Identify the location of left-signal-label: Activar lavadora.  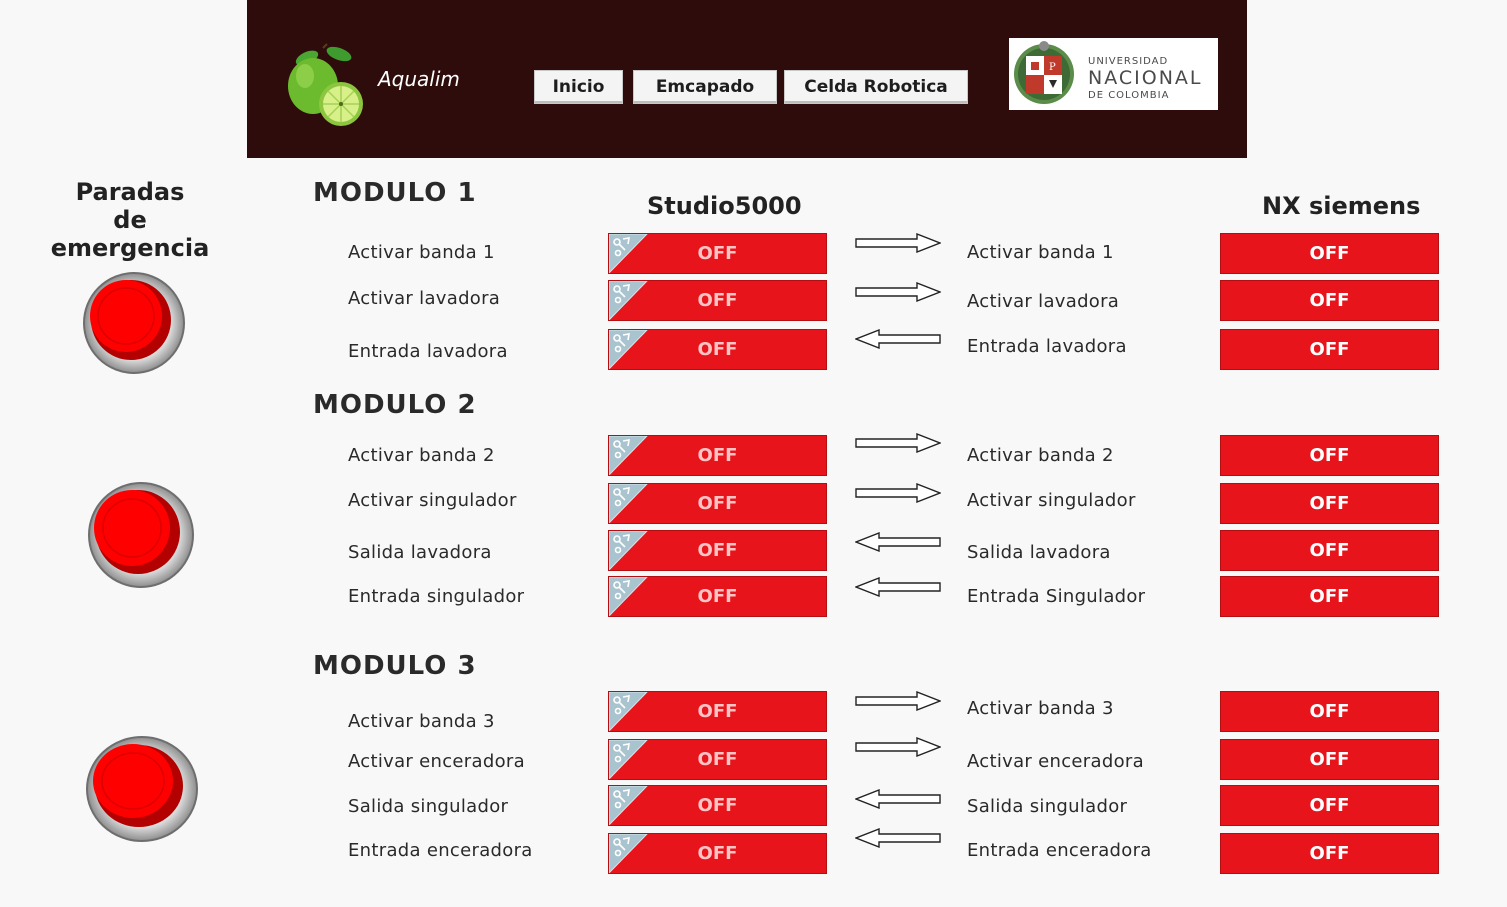
(424, 298).